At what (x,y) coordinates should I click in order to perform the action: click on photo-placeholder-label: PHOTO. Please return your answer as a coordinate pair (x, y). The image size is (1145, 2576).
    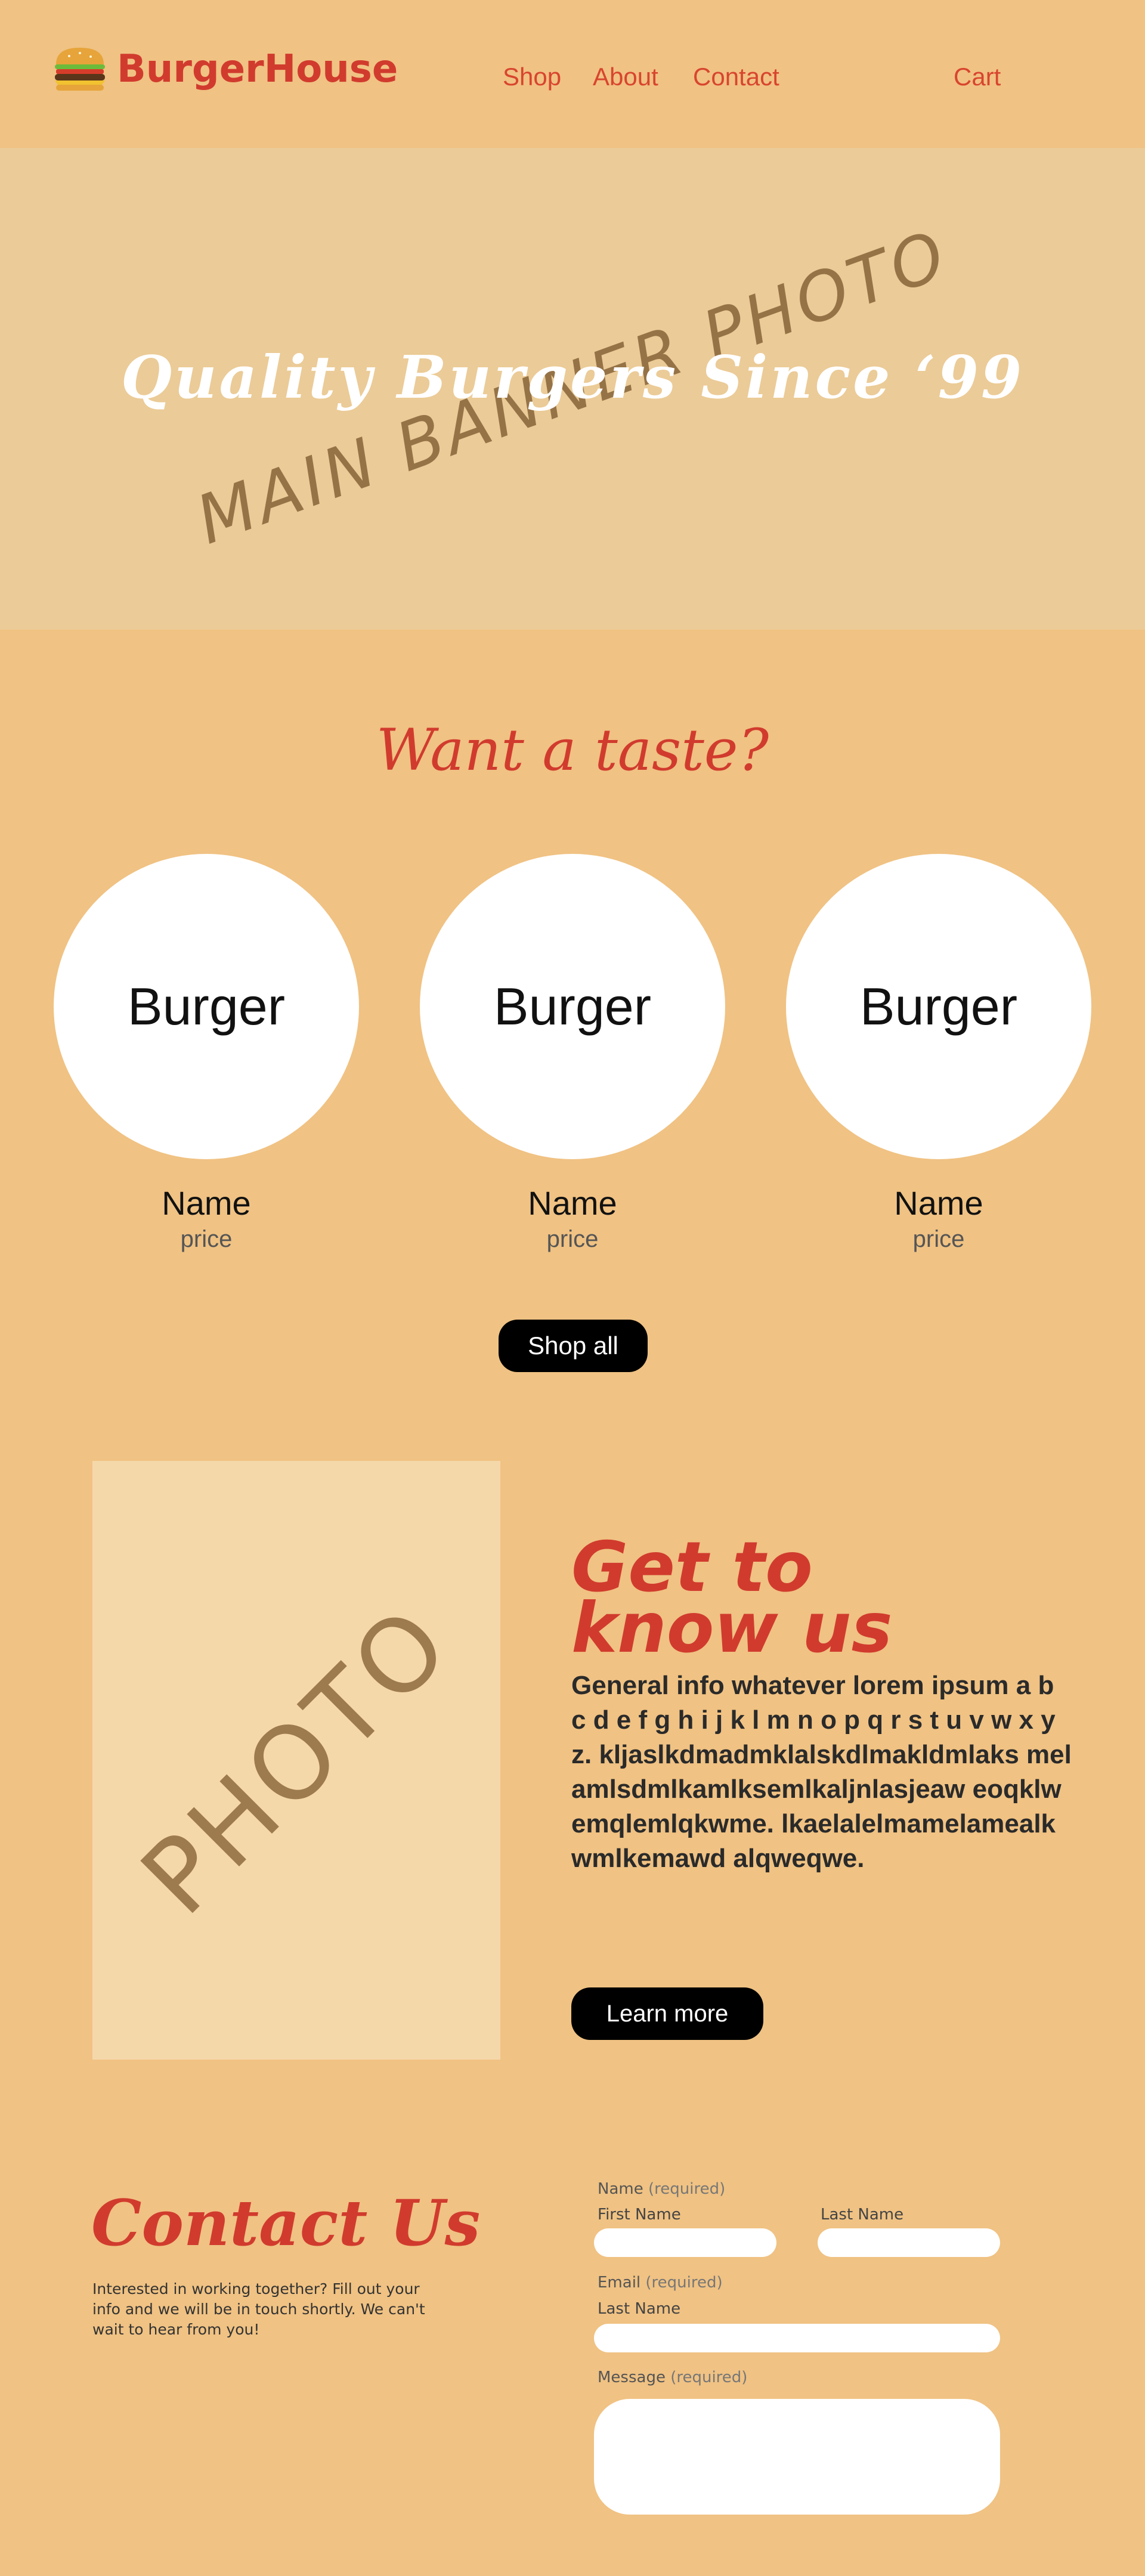
    Looking at the image, I should click on (296, 1760).